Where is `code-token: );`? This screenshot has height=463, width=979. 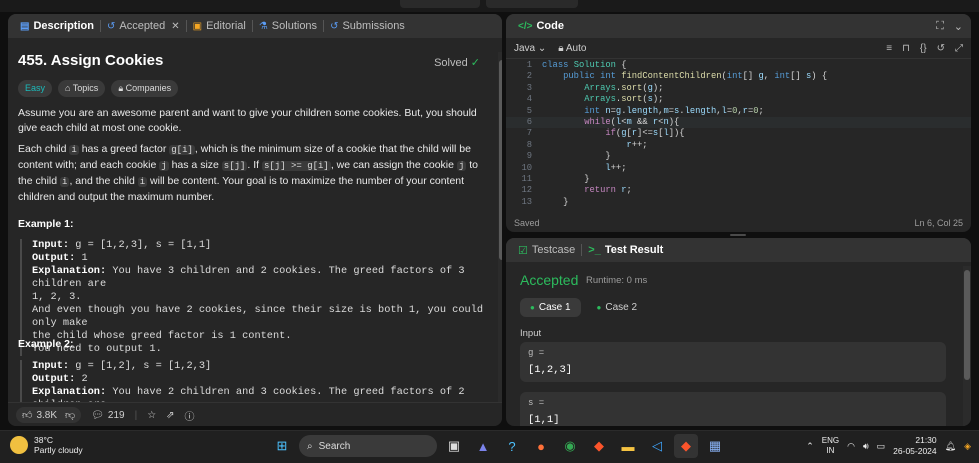 code-token: ); is located at coordinates (658, 87).